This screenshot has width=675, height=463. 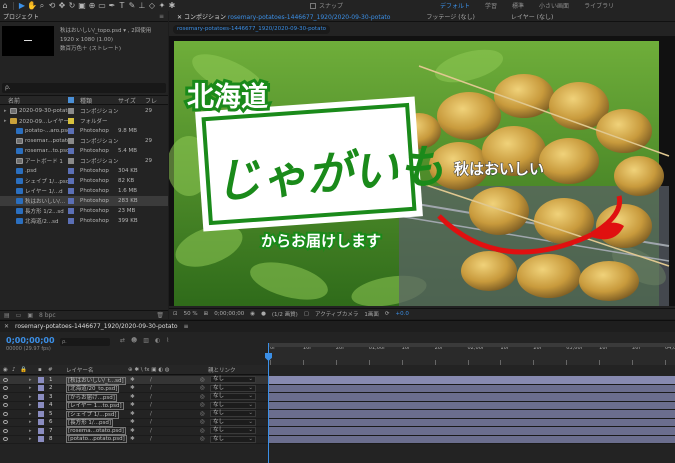 I want to click on timeline-timecode: 0;00;00;00, so click(x=30, y=340).